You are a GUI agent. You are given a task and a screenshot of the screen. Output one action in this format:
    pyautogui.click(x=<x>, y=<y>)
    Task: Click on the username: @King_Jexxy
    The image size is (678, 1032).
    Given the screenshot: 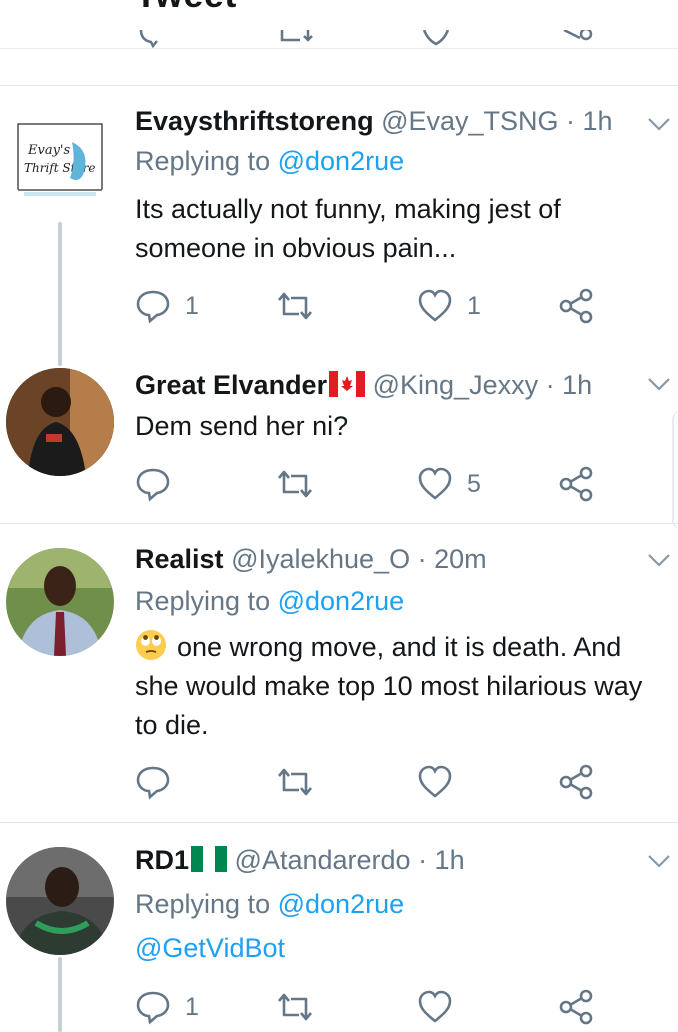 What is the action you would take?
    pyautogui.click(x=455, y=385)
    